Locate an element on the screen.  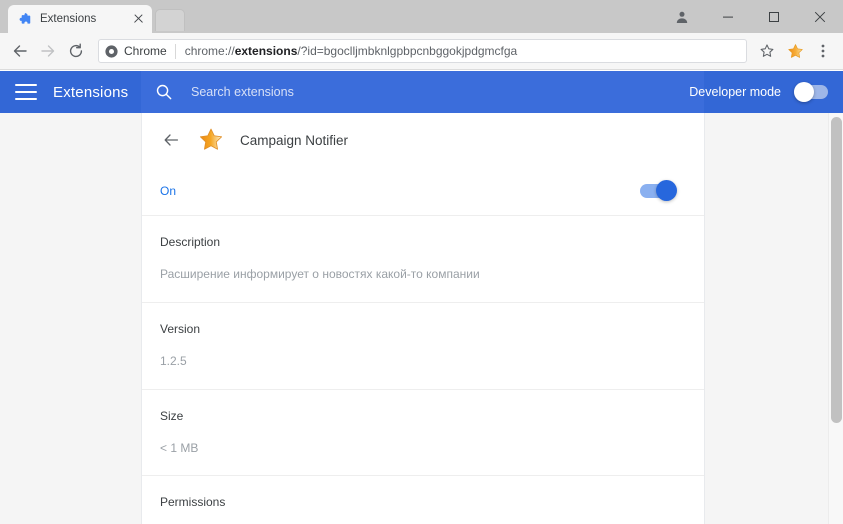
section-size: Size < 1 MB is located at coordinates (423, 433).